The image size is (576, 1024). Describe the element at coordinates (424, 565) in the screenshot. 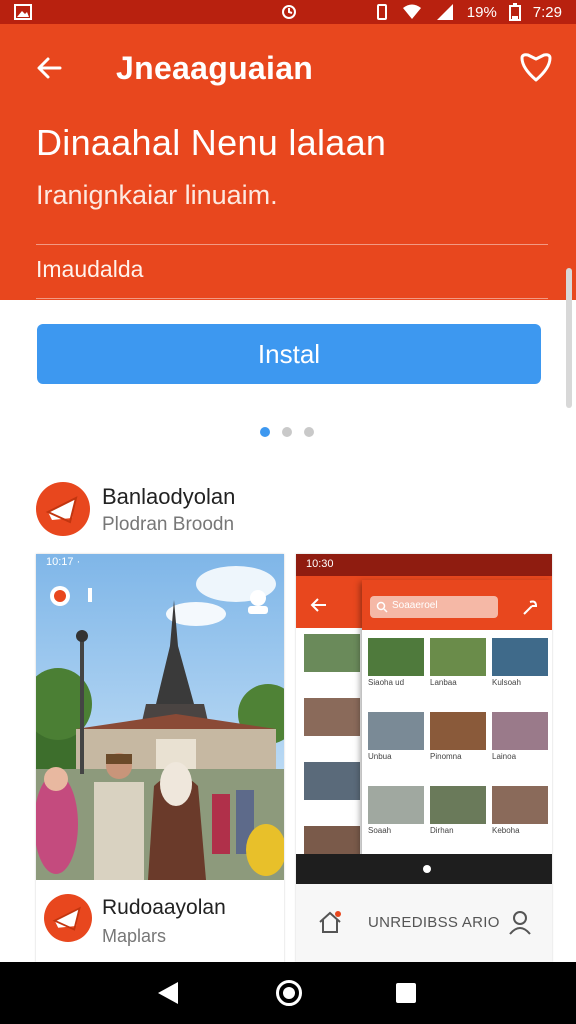

I see `mock-status-bar: 10:30` at that location.